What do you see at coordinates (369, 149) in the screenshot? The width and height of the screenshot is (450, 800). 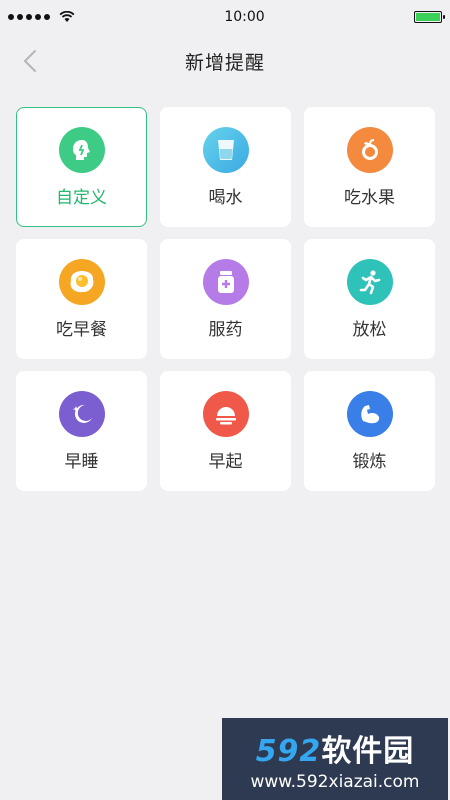 I see `fruit-icon` at bounding box center [369, 149].